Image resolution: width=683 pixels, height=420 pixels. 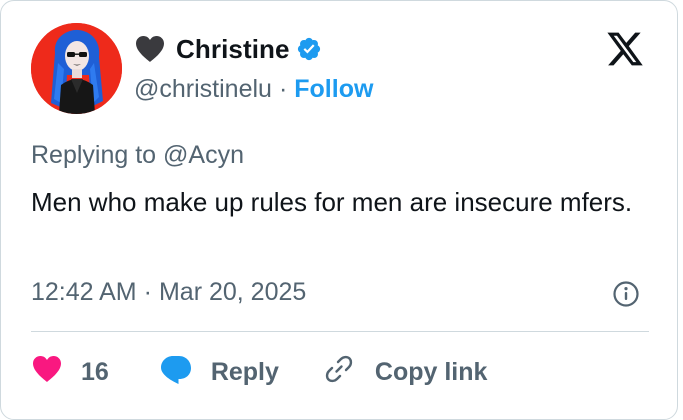 I want to click on author-name-row: Christine, so click(x=228, y=49).